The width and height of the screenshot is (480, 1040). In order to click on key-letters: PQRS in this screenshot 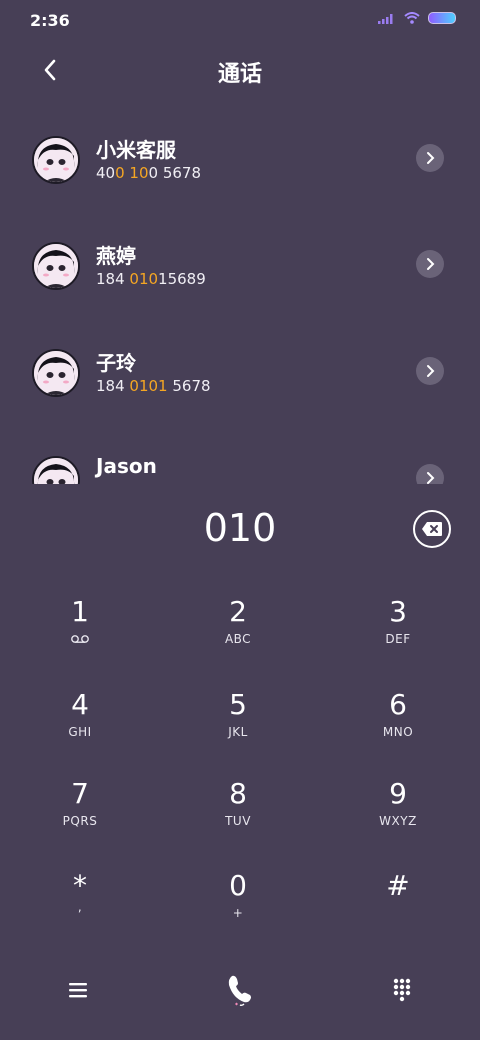, I will do `click(80, 821)`.